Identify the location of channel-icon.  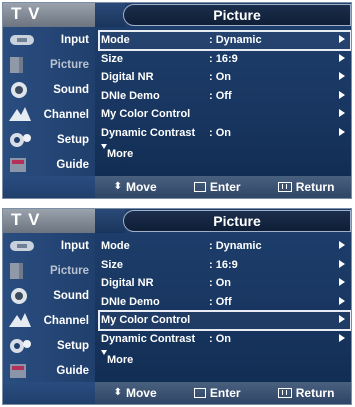
(20, 320).